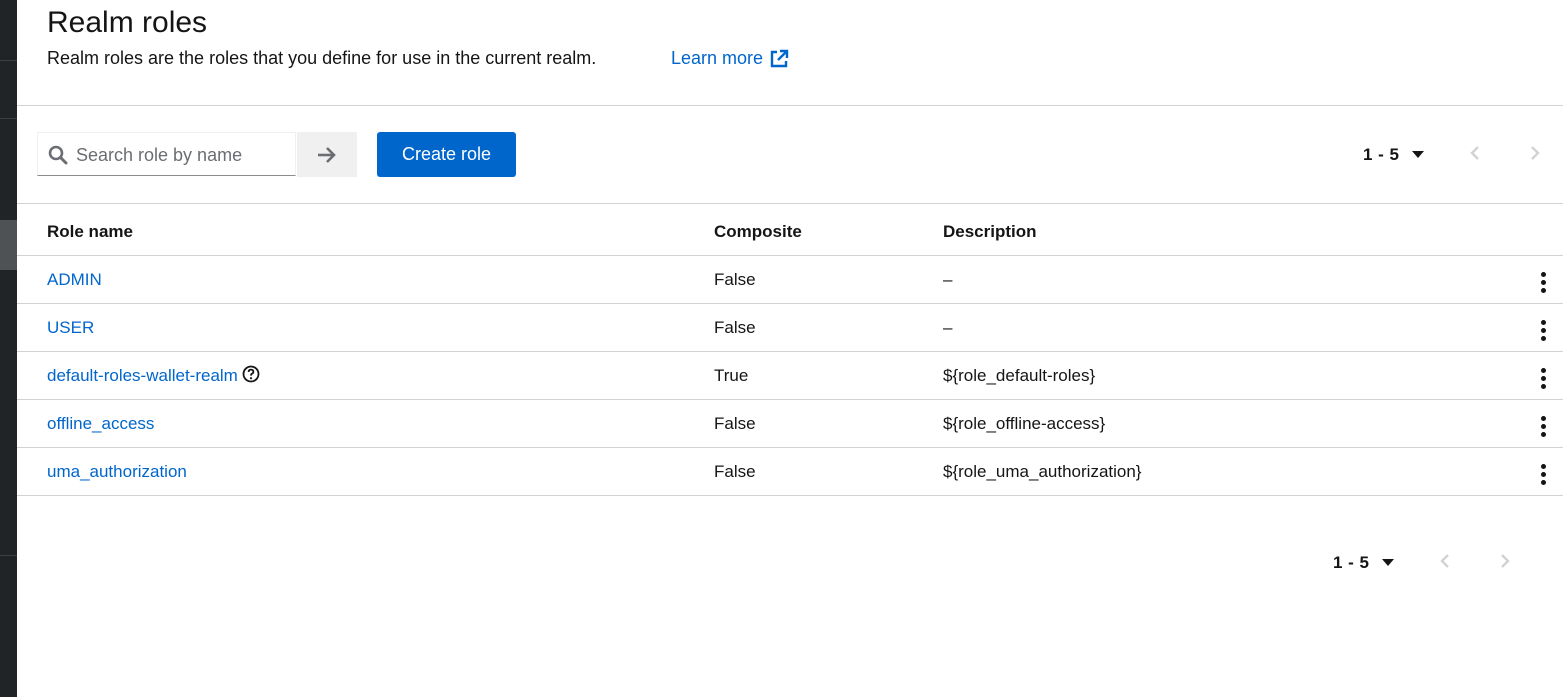 Image resolution: width=1563 pixels, height=697 pixels. I want to click on table-row: USER False –, so click(790, 327).